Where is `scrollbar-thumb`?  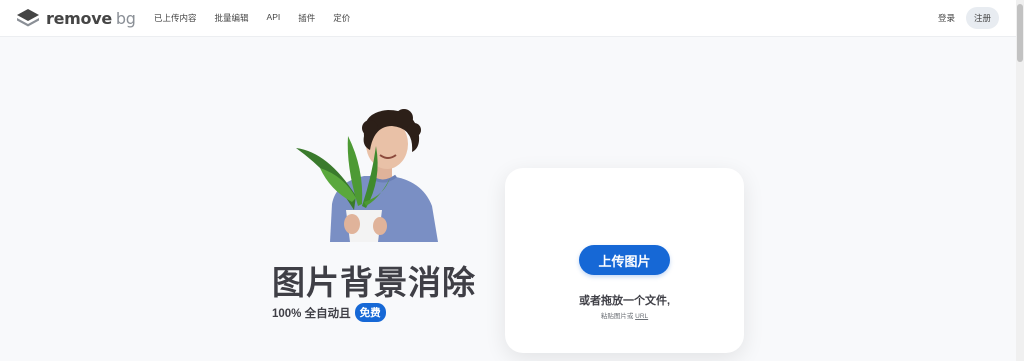 scrollbar-thumb is located at coordinates (1020, 33).